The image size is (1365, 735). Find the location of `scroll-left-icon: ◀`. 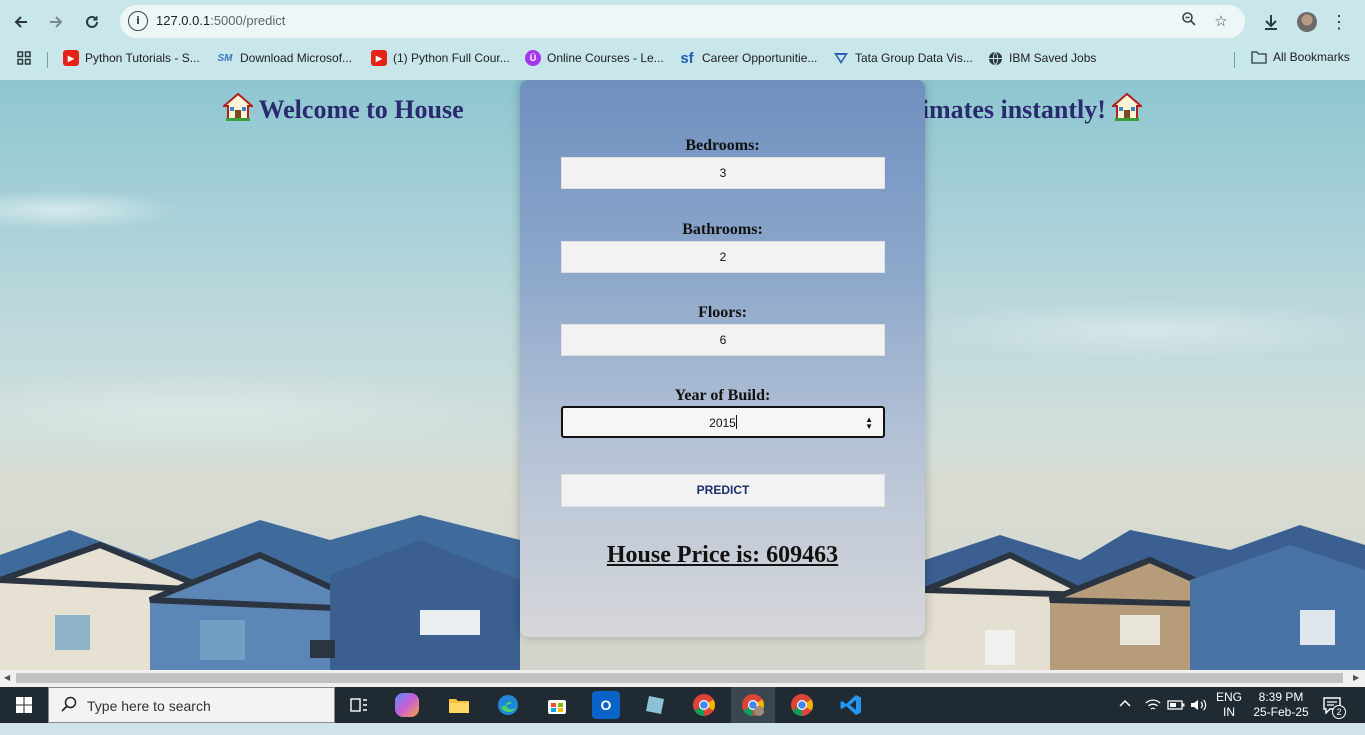

scroll-left-icon: ◀ is located at coordinates (7, 677).